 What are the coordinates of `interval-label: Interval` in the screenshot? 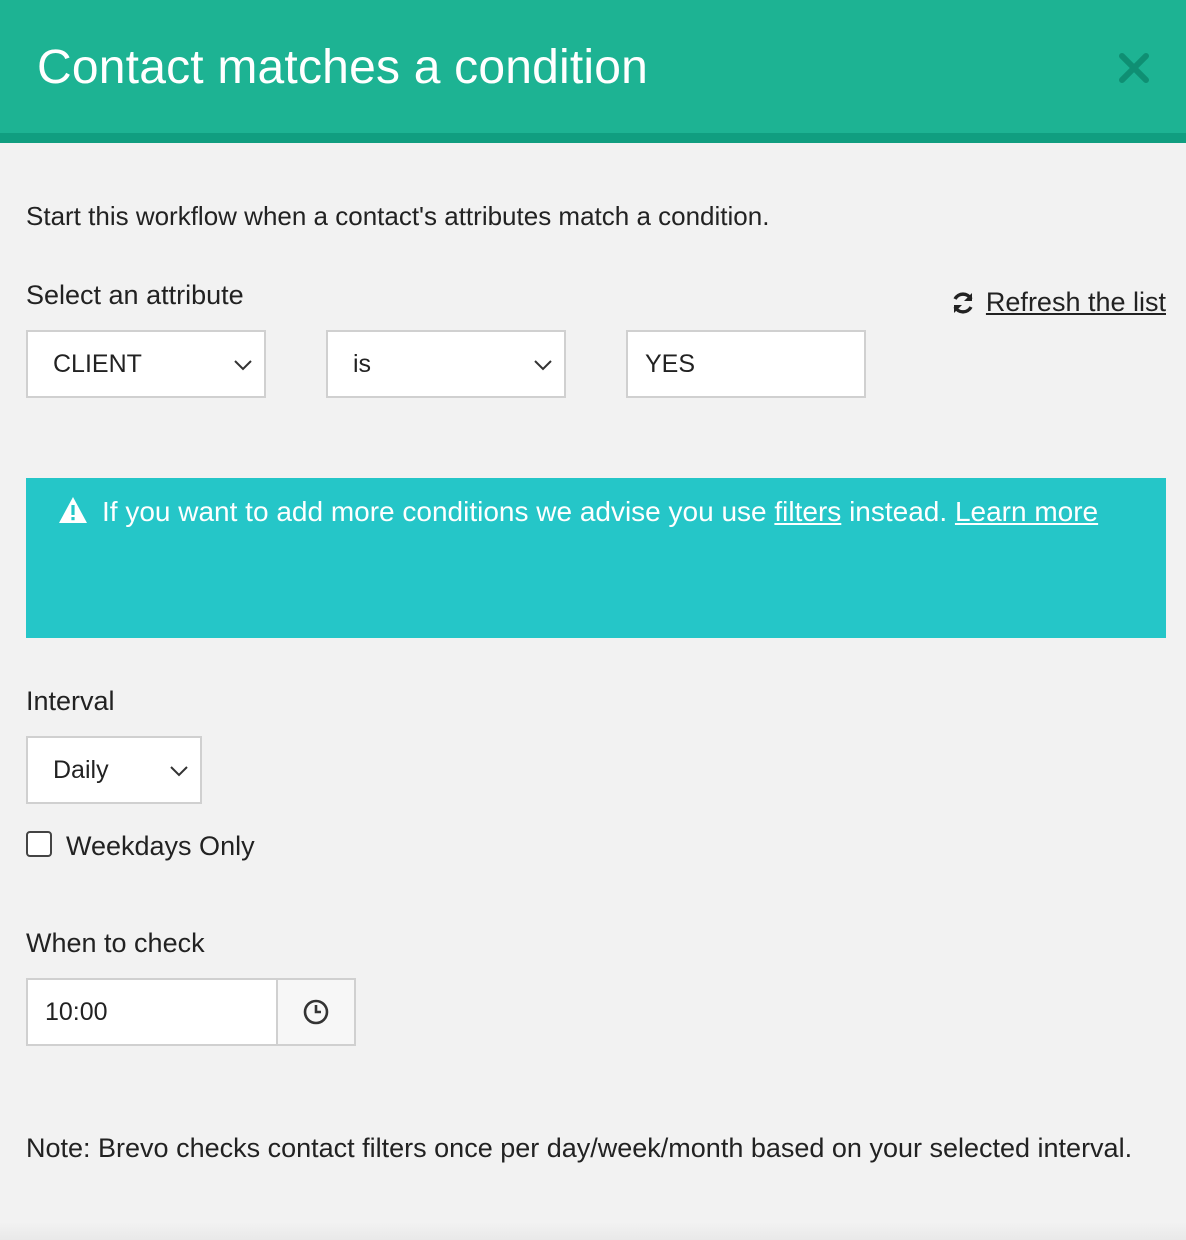 It's located at (70, 701).